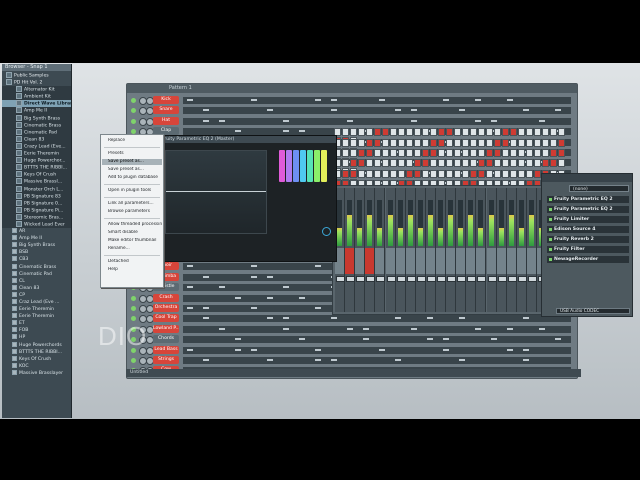 The height and width of the screenshot is (480, 640). What do you see at coordinates (132, 225) in the screenshot?
I see `context-menu-item: Allow threaded processing` at bounding box center [132, 225].